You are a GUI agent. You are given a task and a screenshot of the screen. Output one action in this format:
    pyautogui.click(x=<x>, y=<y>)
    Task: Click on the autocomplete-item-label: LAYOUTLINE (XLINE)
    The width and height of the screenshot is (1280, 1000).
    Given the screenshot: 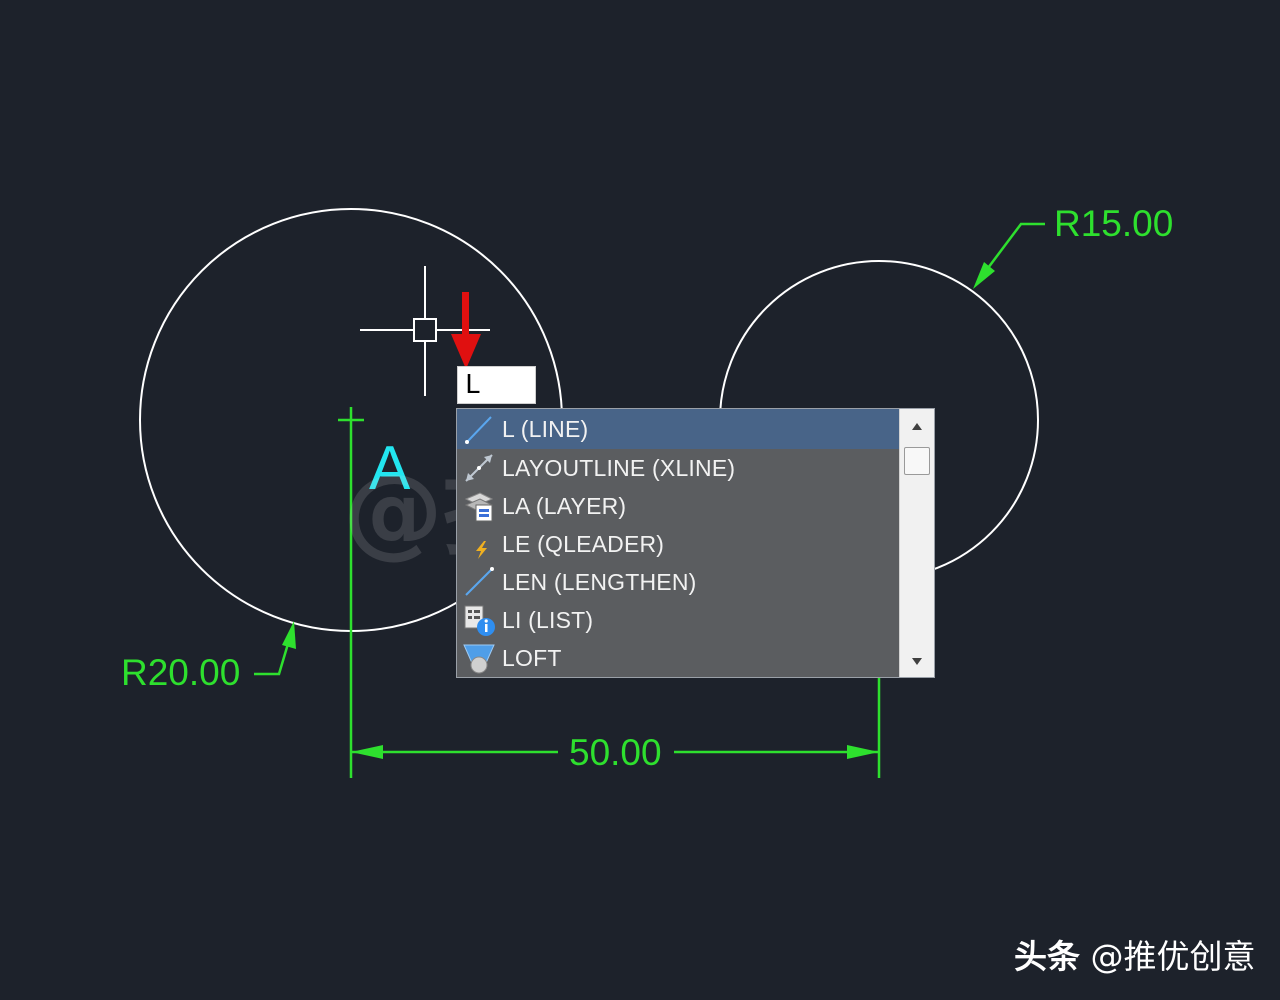 What is the action you would take?
    pyautogui.click(x=619, y=467)
    